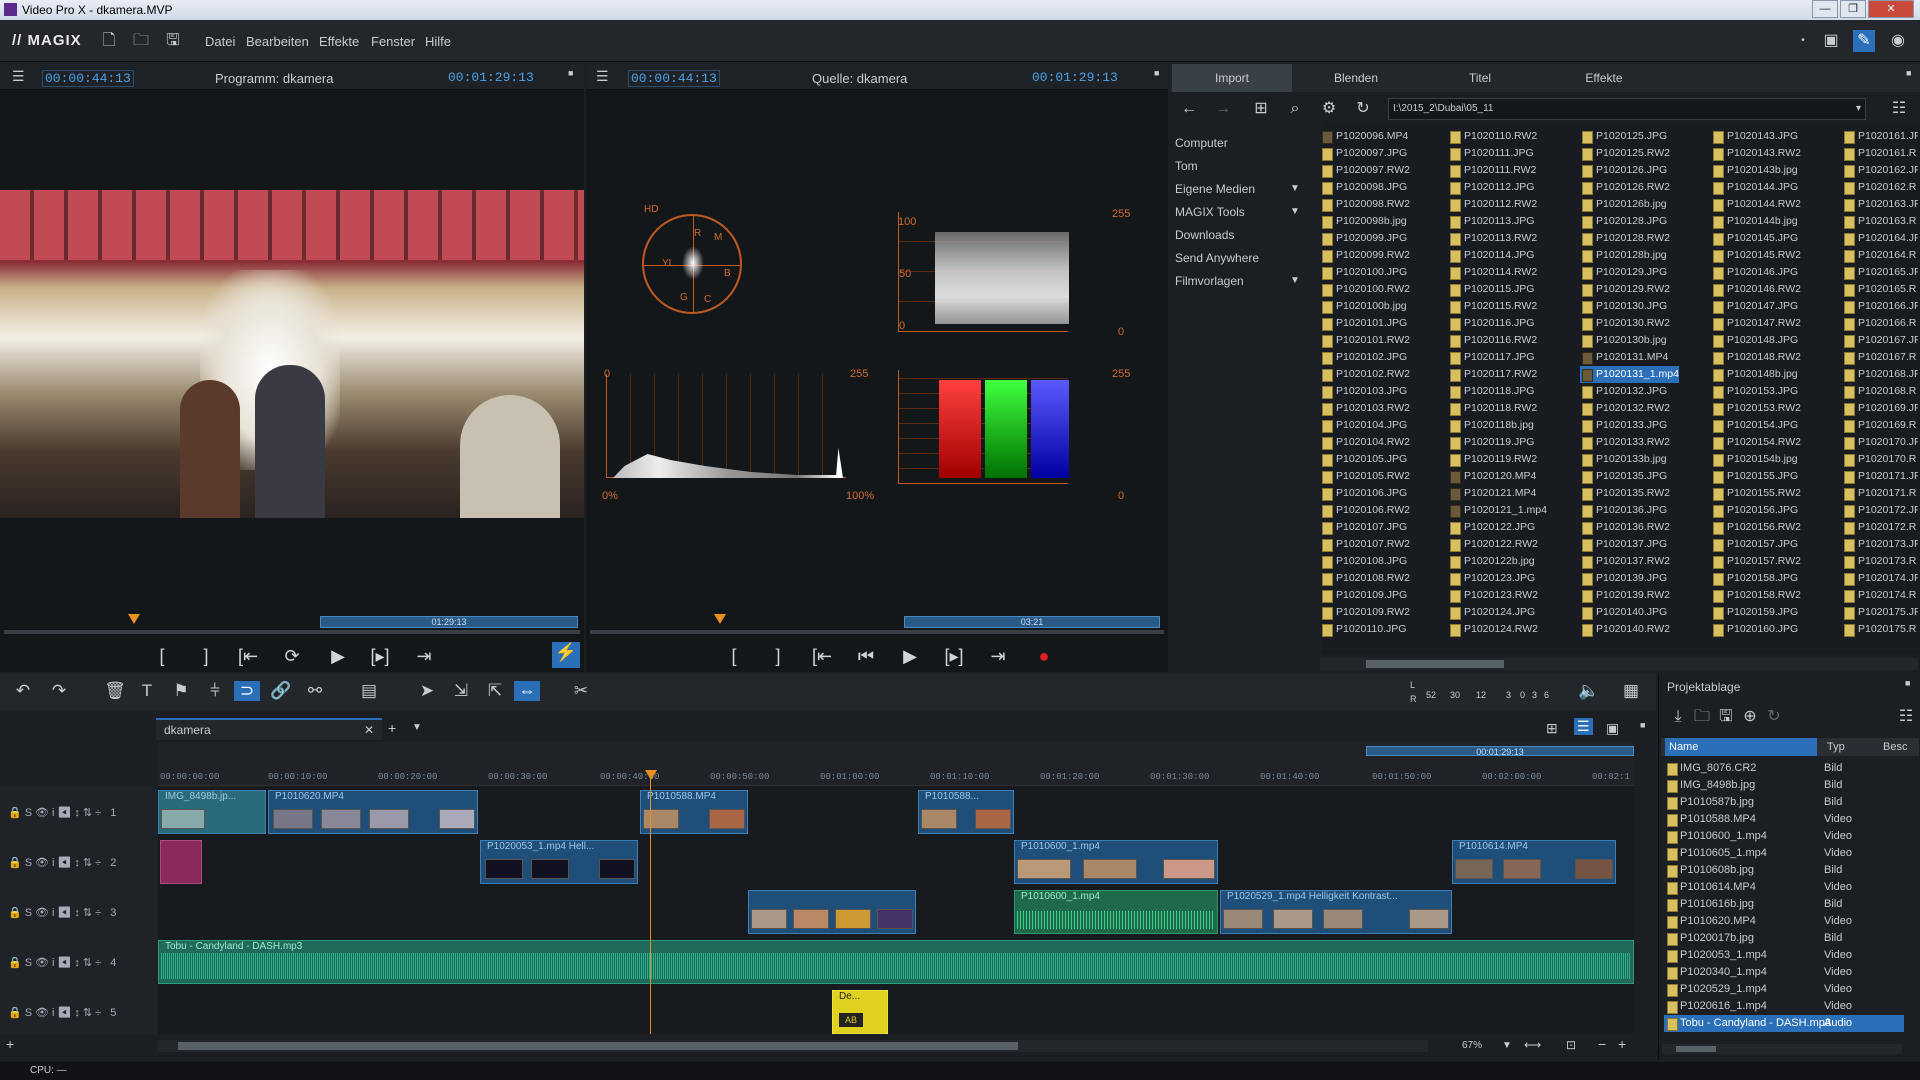 Image resolution: width=1920 pixels, height=1080 pixels. I want to click on file-item: P1020139.RW2, so click(1629, 595).